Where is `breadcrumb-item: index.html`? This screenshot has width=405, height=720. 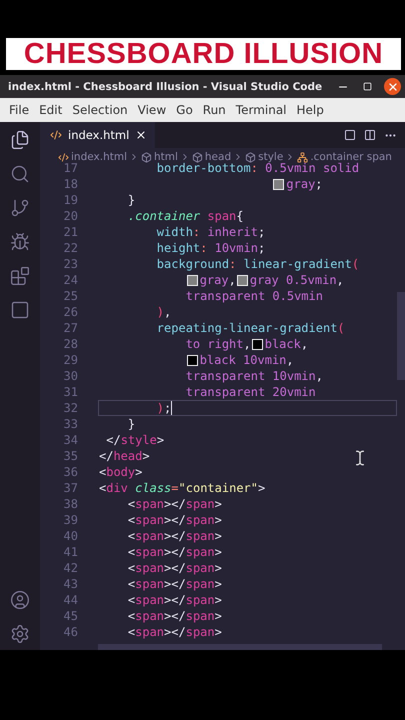 breadcrumb-item: index.html is located at coordinates (99, 157).